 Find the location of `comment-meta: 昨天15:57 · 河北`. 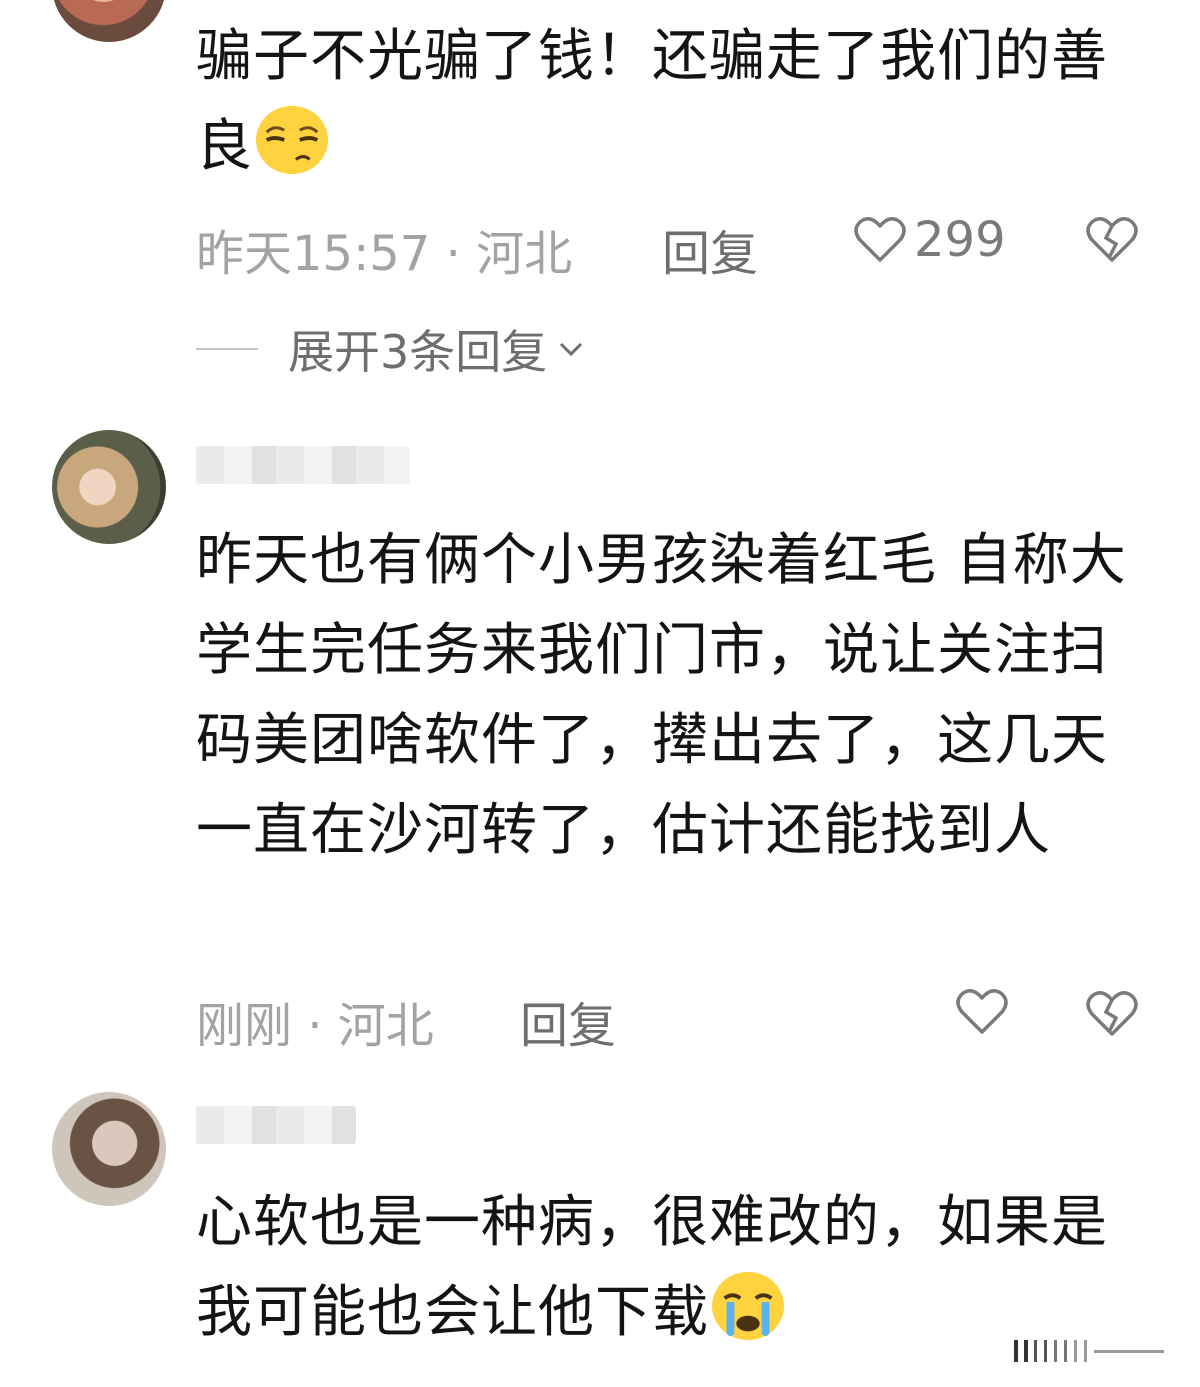

comment-meta: 昨天15:57 · 河北 is located at coordinates (384, 254).